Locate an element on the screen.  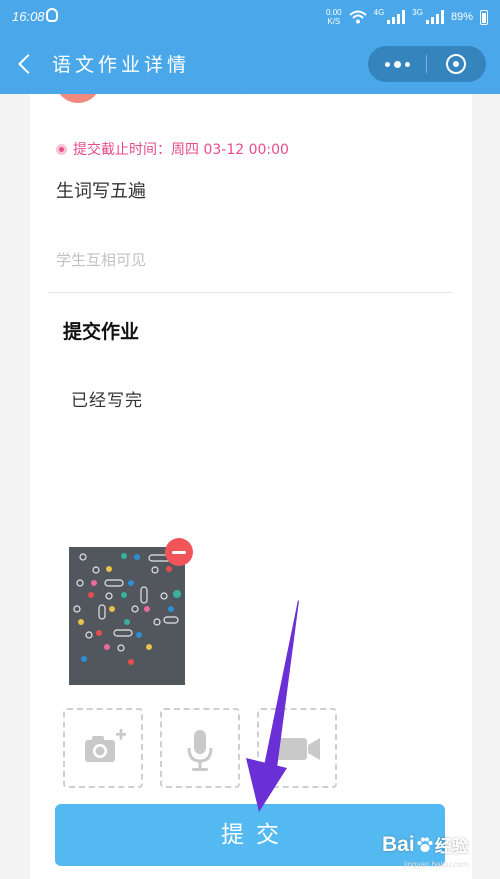
add-photo-button is located at coordinates (103, 748).